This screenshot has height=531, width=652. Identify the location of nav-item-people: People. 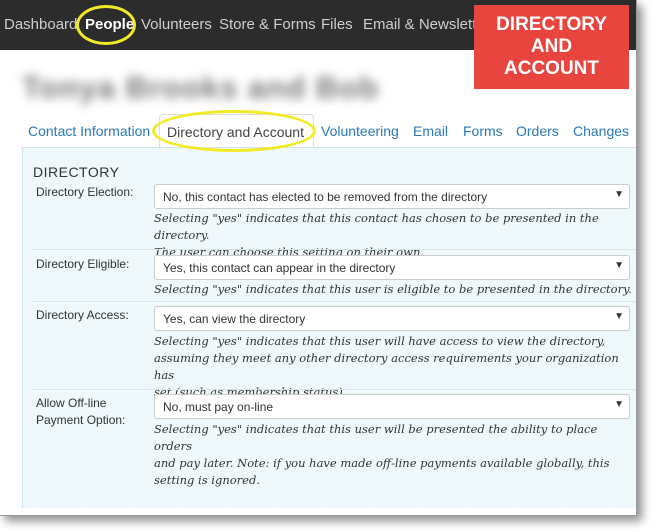
(109, 24).